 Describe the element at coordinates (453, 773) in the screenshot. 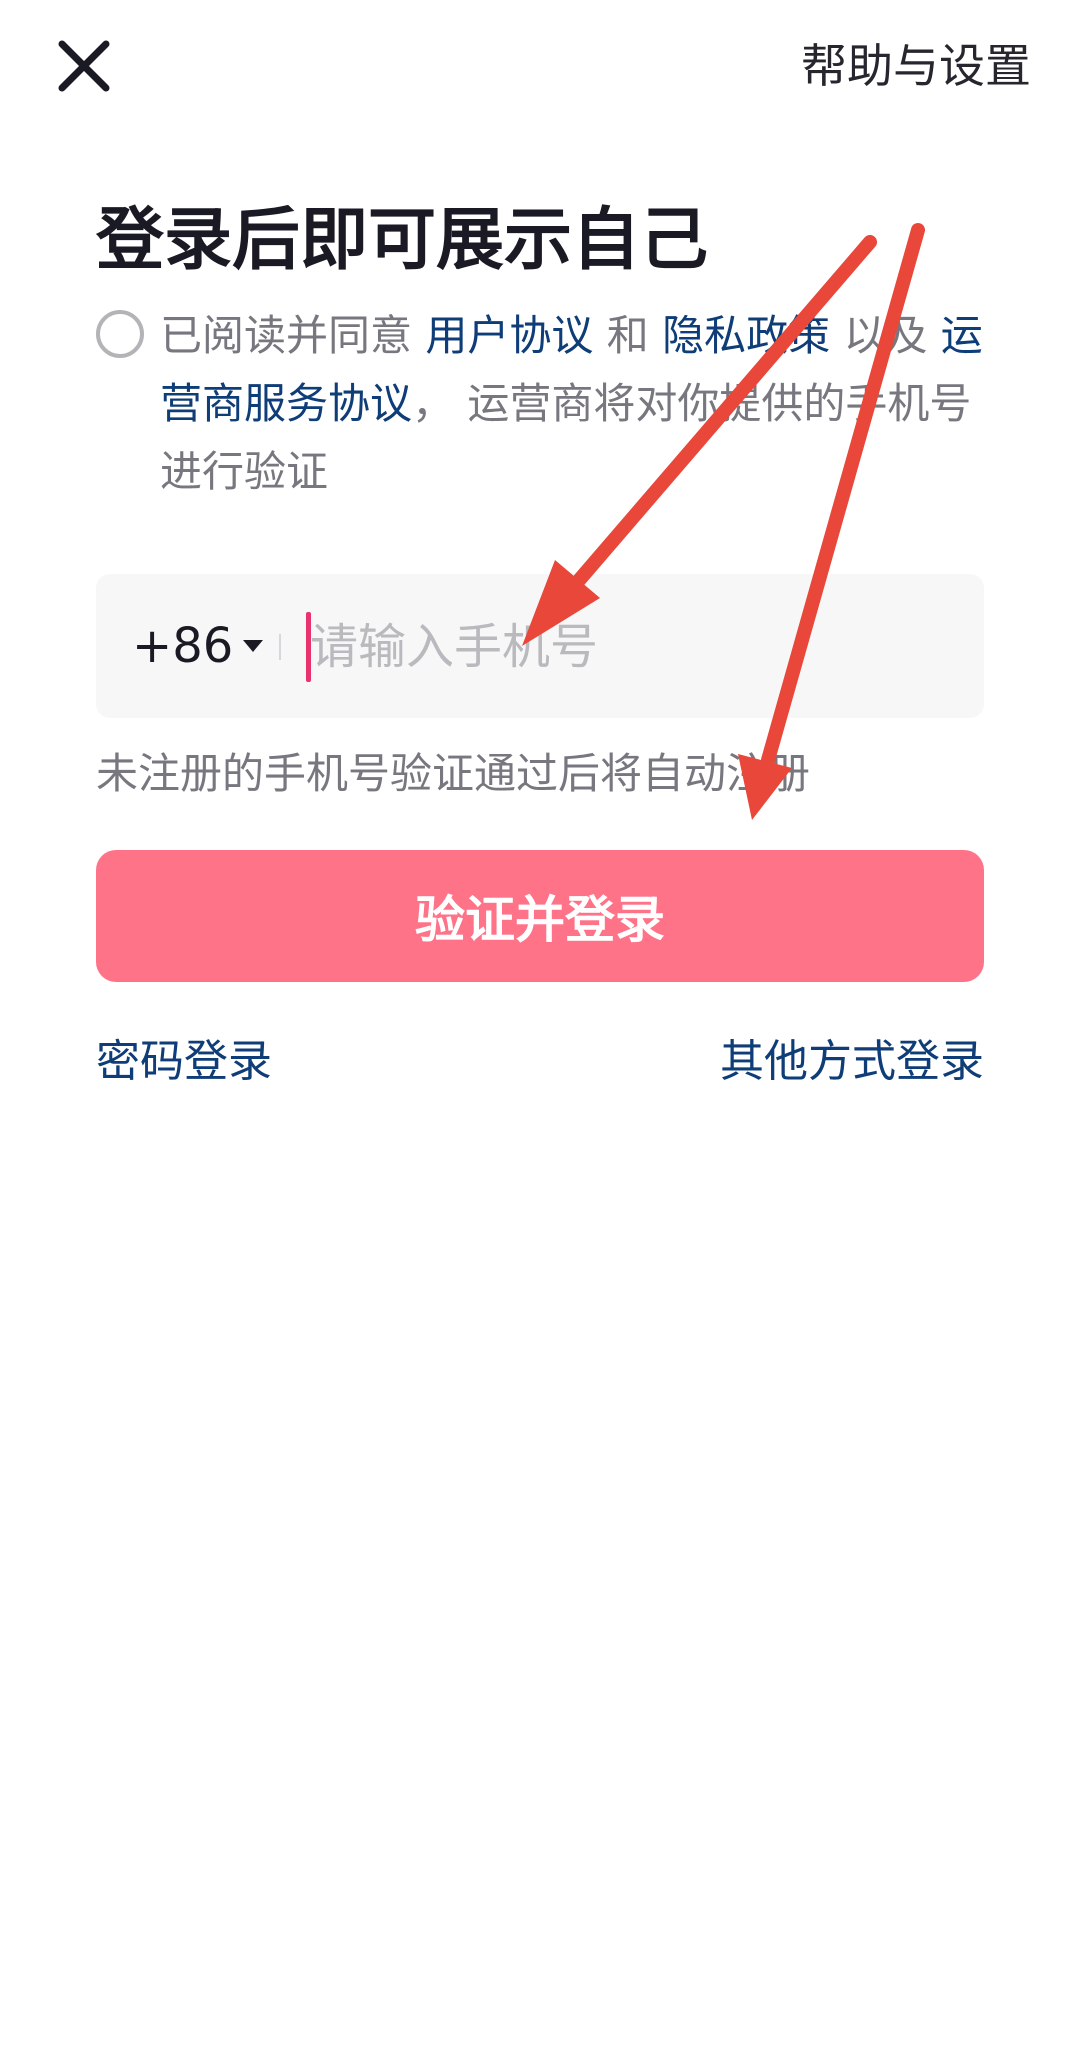

I see `register-hint: 未注册的手机号验证通过后将自动注册` at that location.